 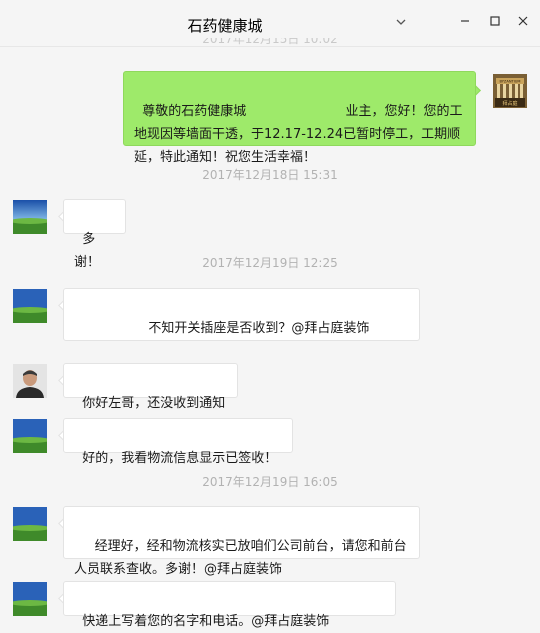 I want to click on timestamp: 2017年12月19日 16:05, so click(x=270, y=482).